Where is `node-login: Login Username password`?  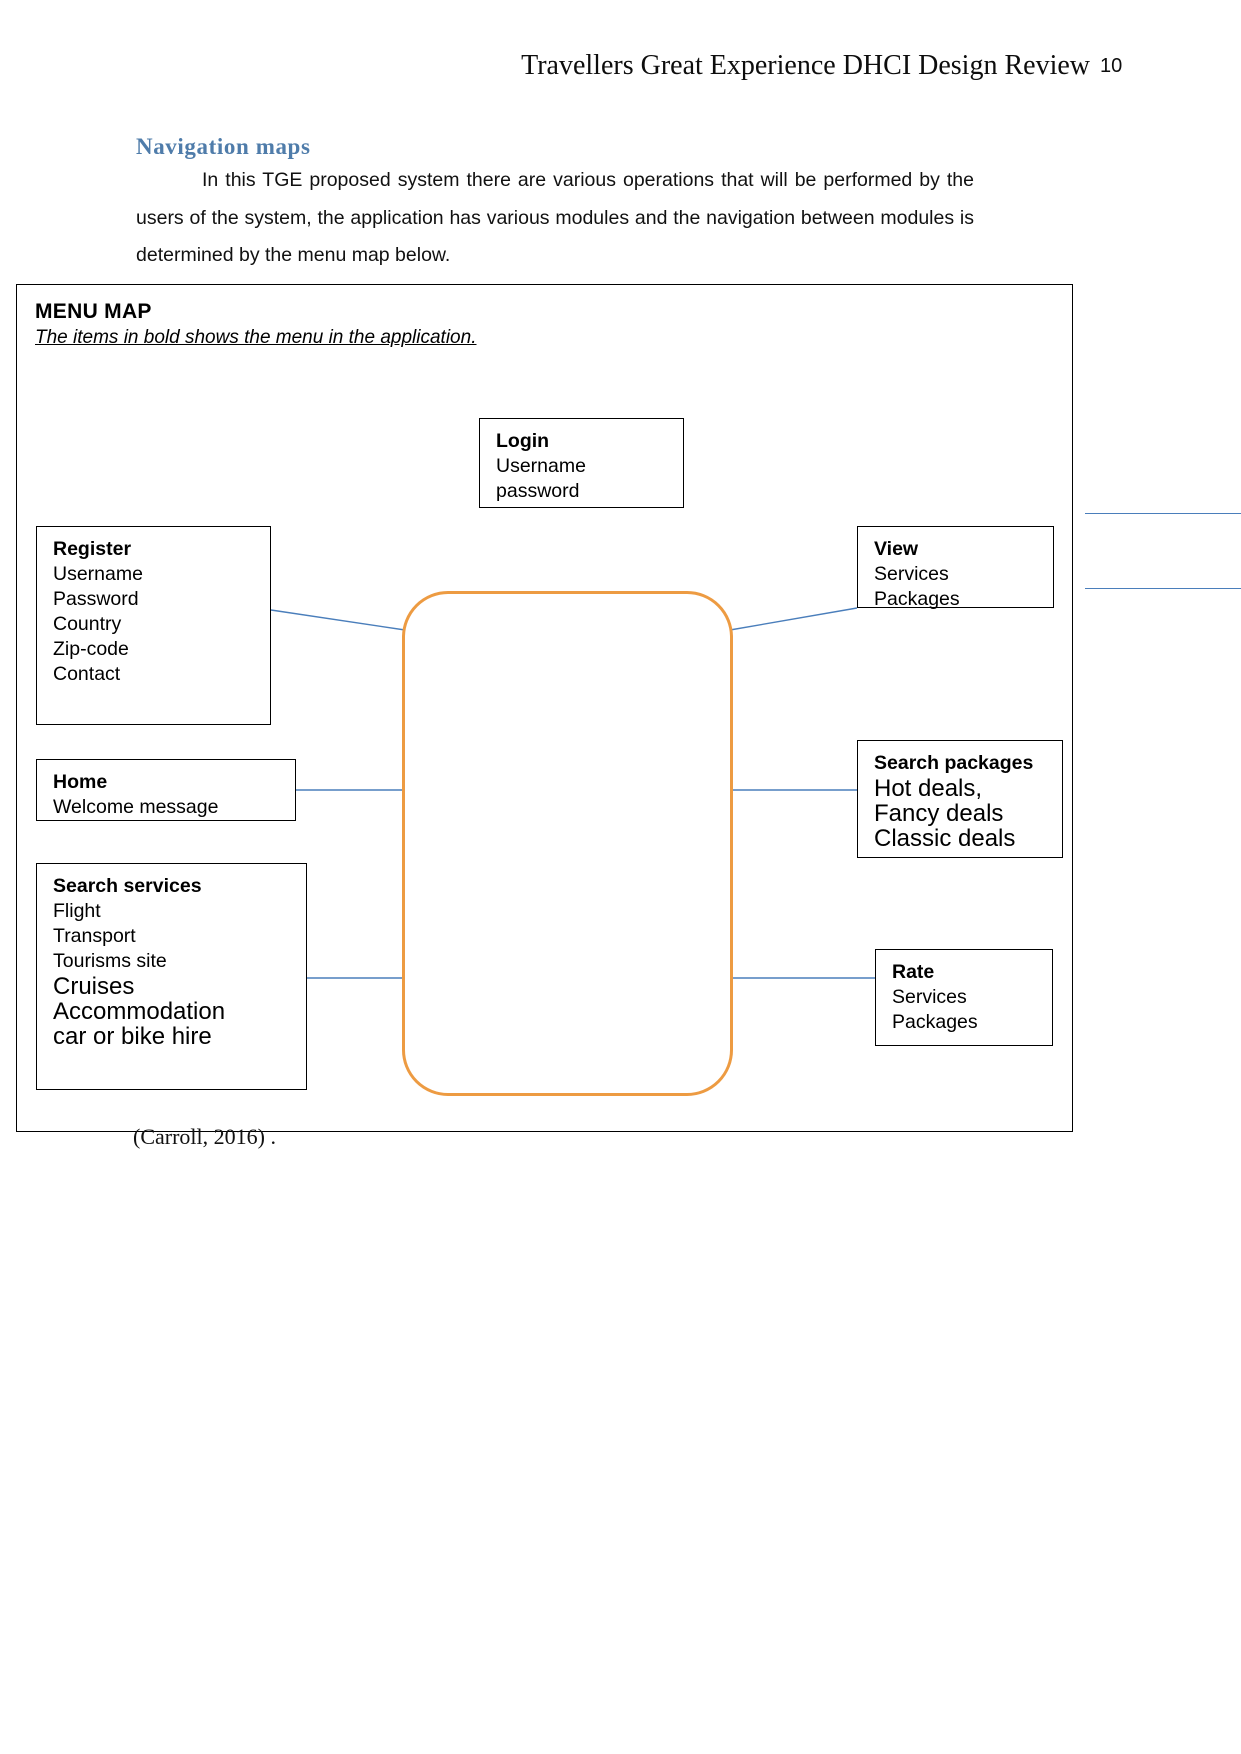 node-login: Login Username password is located at coordinates (581, 463).